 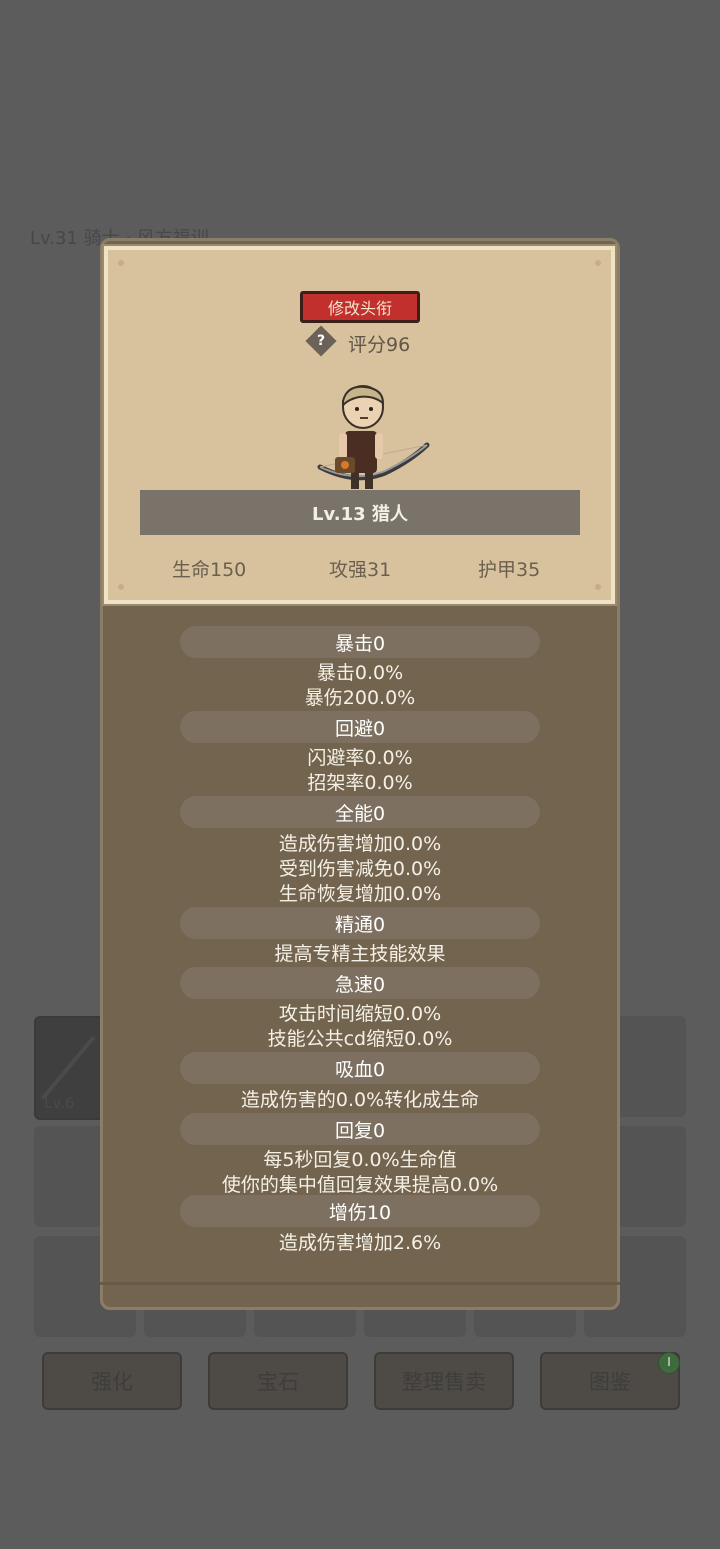 What do you see at coordinates (360, 869) in the screenshot?
I see `attr-line: 受到伤害减免0.0%` at bounding box center [360, 869].